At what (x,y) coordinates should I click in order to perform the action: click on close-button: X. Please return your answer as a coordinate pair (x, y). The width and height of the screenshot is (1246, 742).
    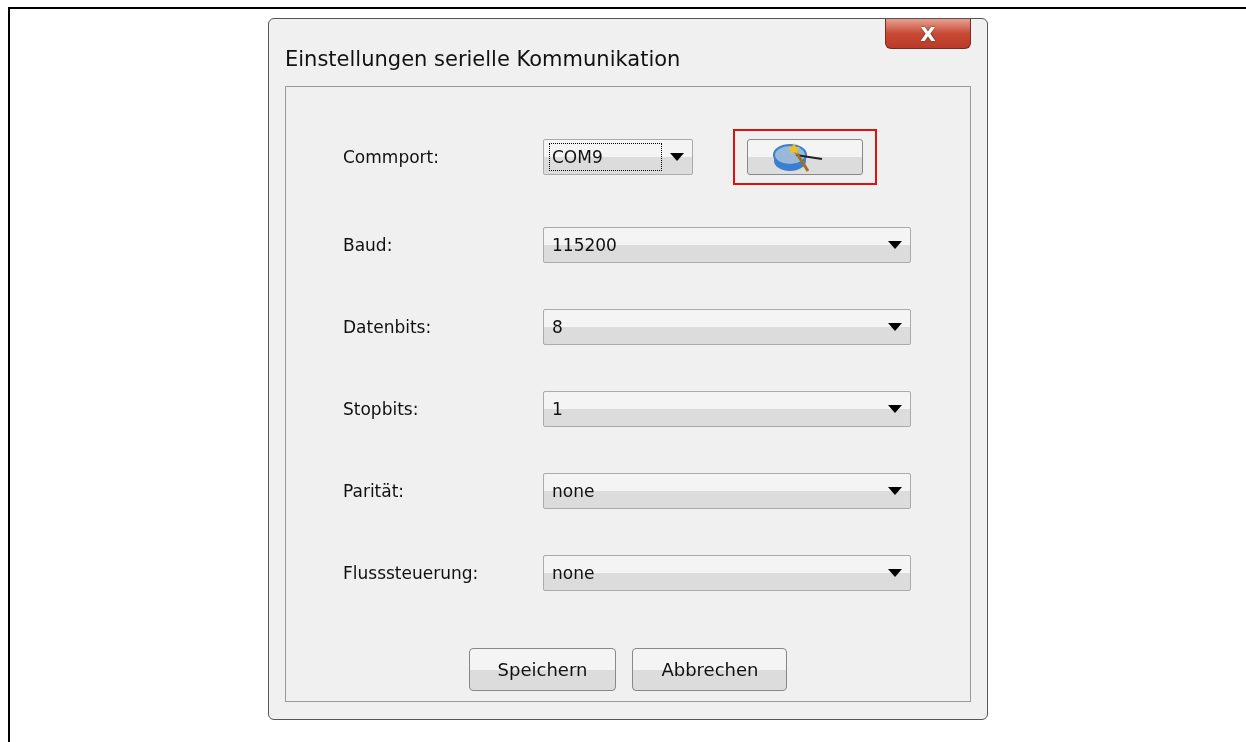
    Looking at the image, I should click on (928, 34).